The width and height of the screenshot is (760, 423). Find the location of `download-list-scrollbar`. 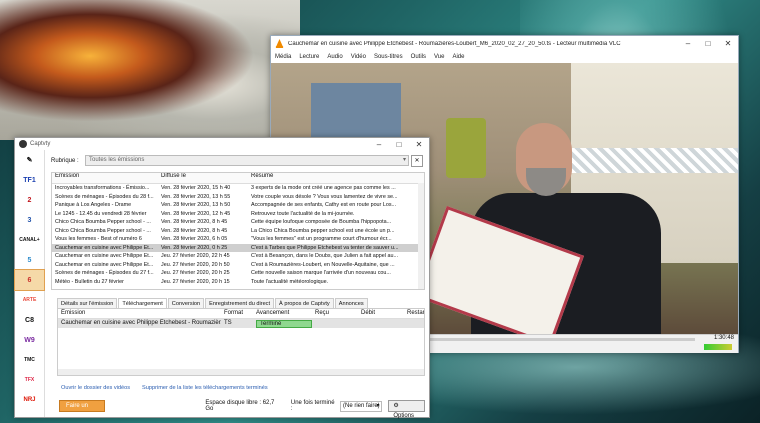

download-list-scrollbar is located at coordinates (241, 372).